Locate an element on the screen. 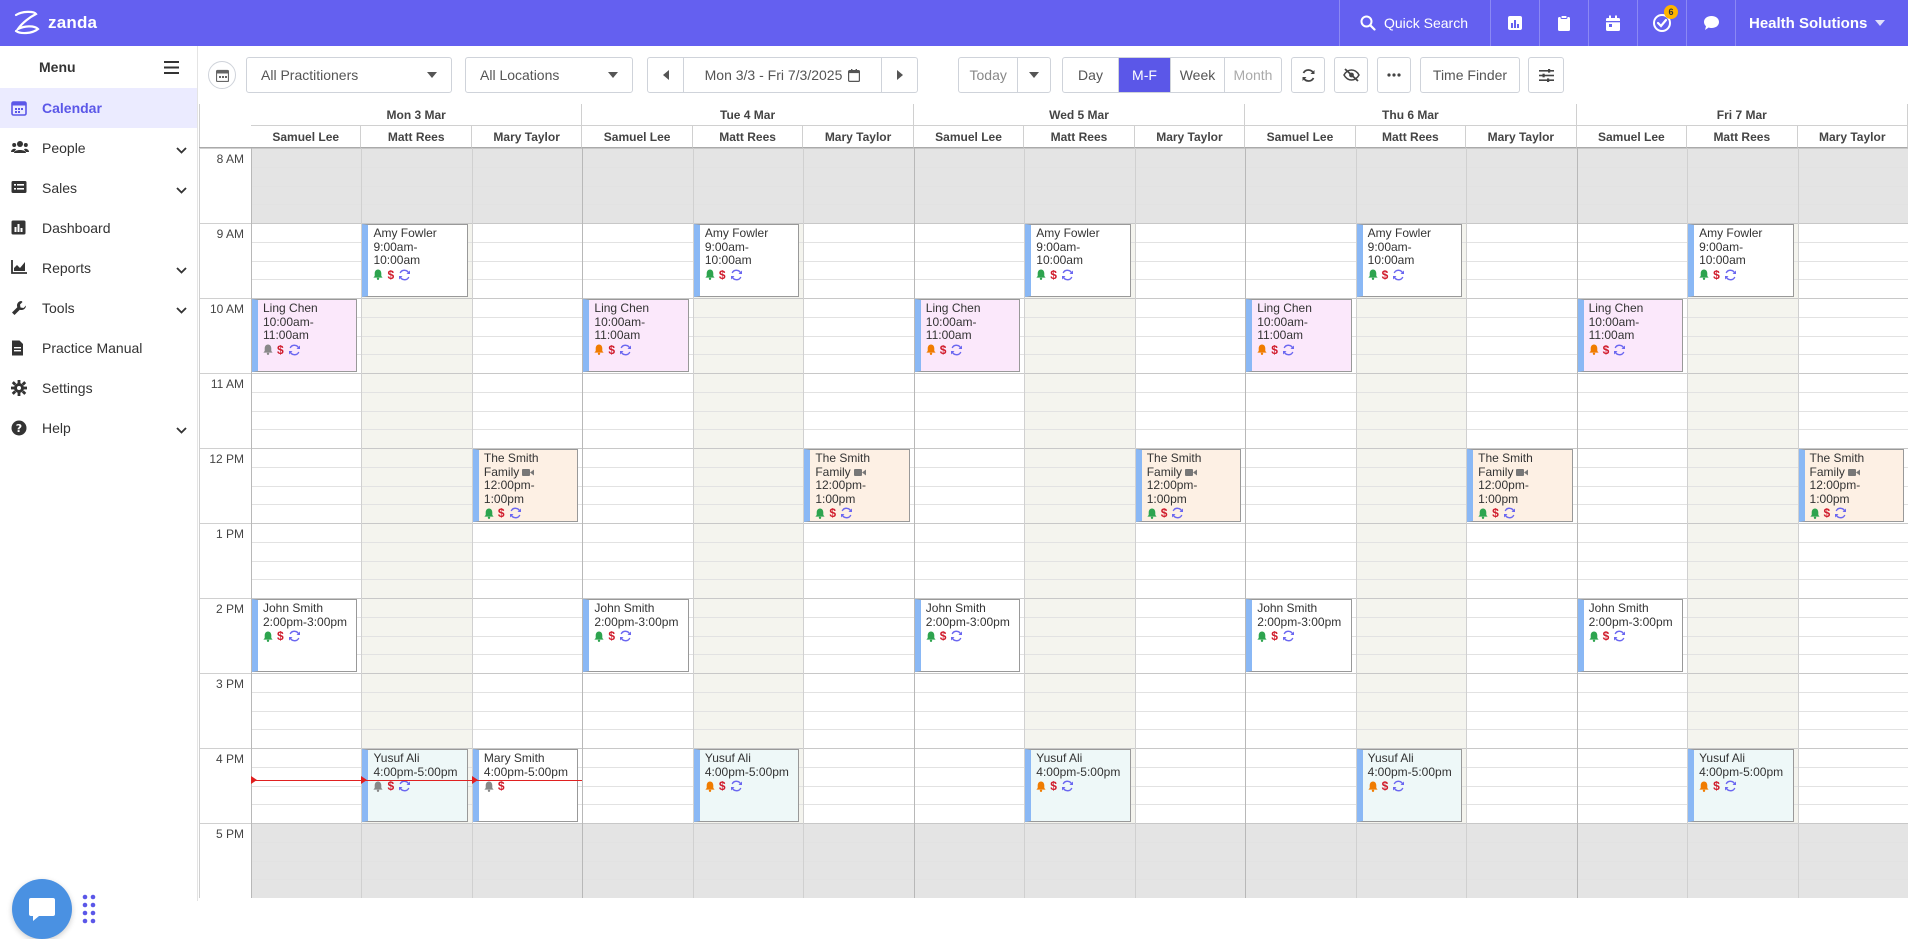  chat-bubble-icon is located at coordinates (1711, 23).